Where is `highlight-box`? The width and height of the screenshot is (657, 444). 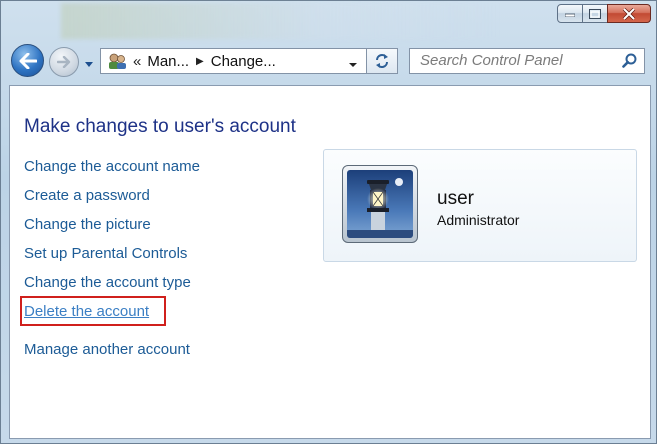 highlight-box is located at coordinates (93, 311).